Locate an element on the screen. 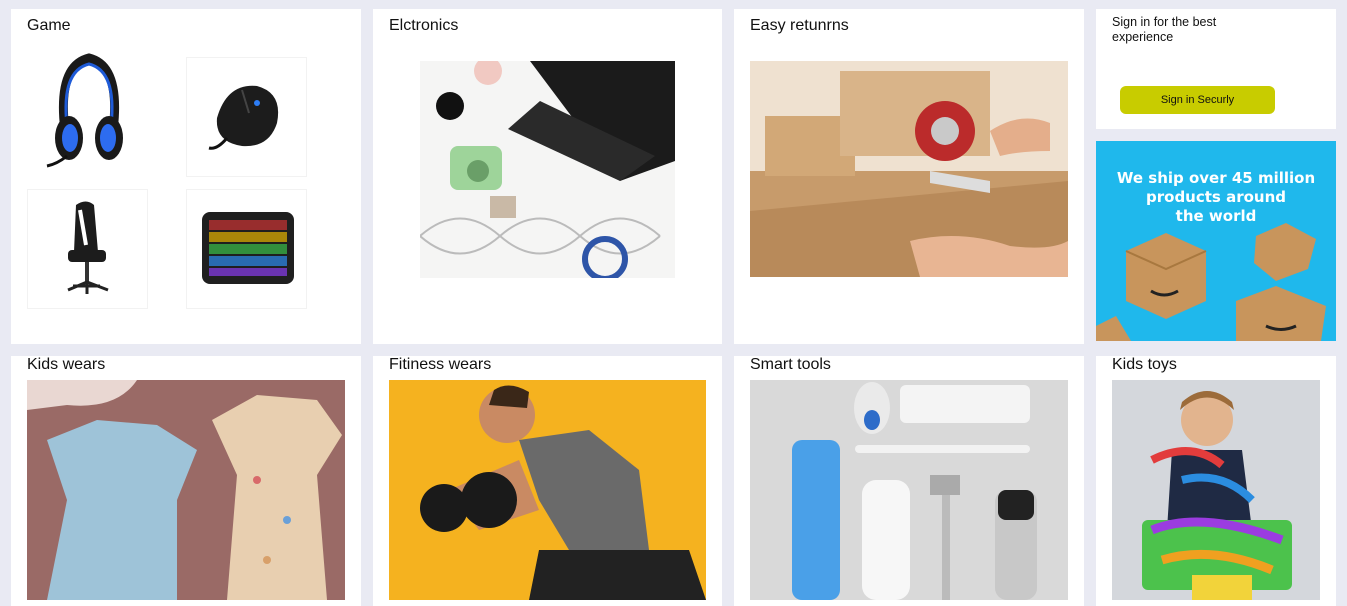 This screenshot has height=606, width=1347. fitness-wears-image is located at coordinates (547, 490).